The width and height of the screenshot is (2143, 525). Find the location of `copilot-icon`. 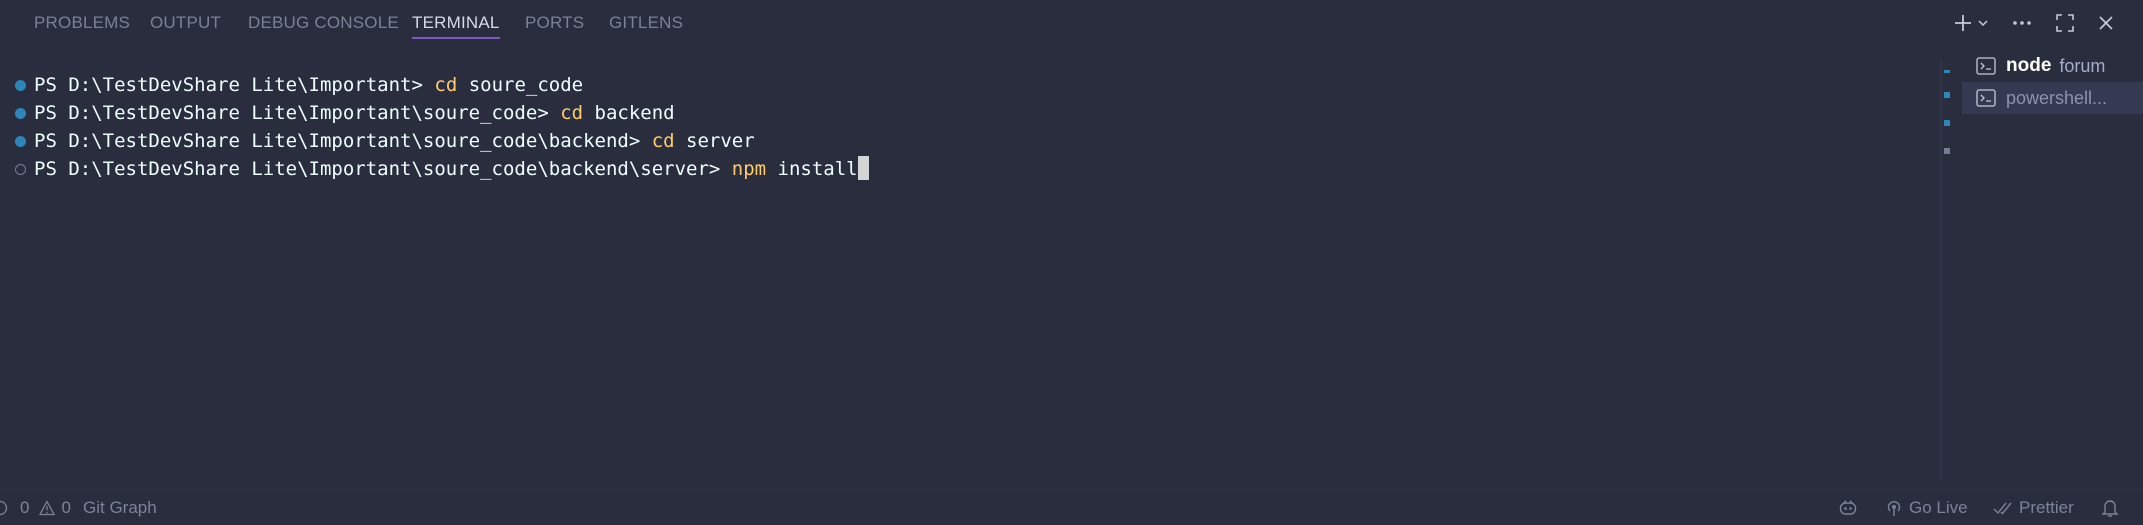

copilot-icon is located at coordinates (1848, 507).